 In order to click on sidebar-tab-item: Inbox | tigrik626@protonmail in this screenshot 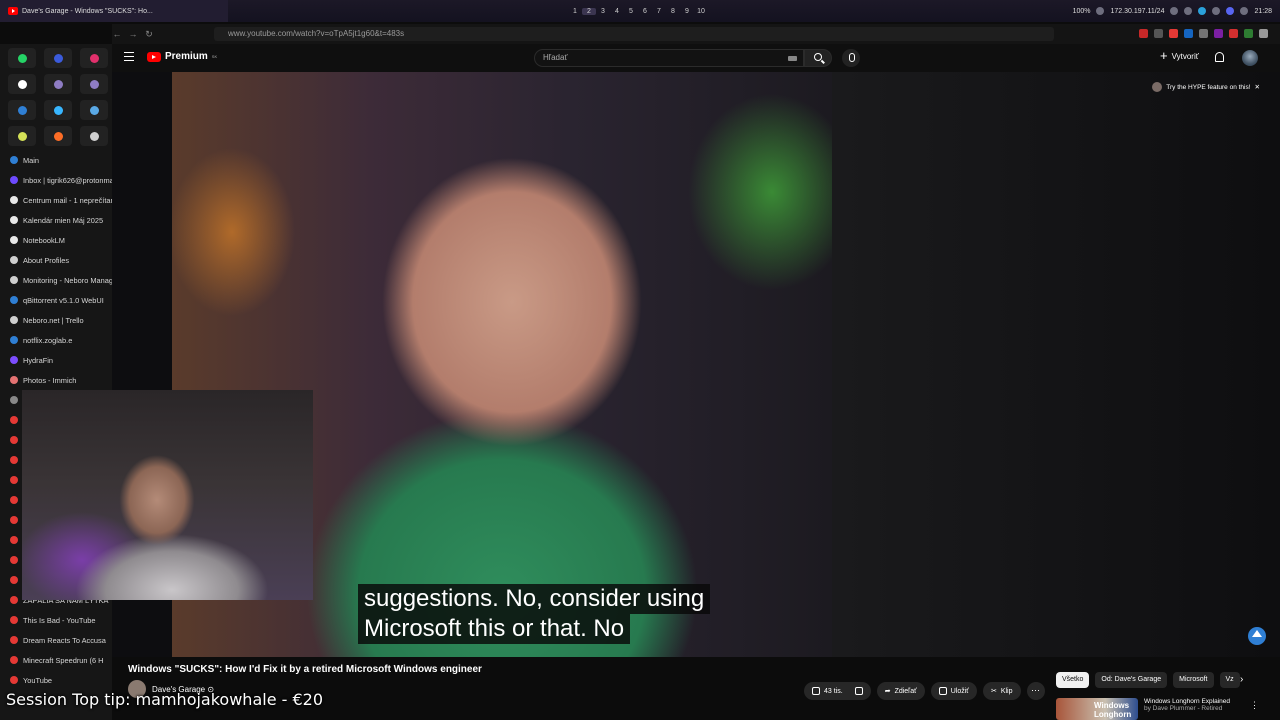, I will do `click(56, 180)`.